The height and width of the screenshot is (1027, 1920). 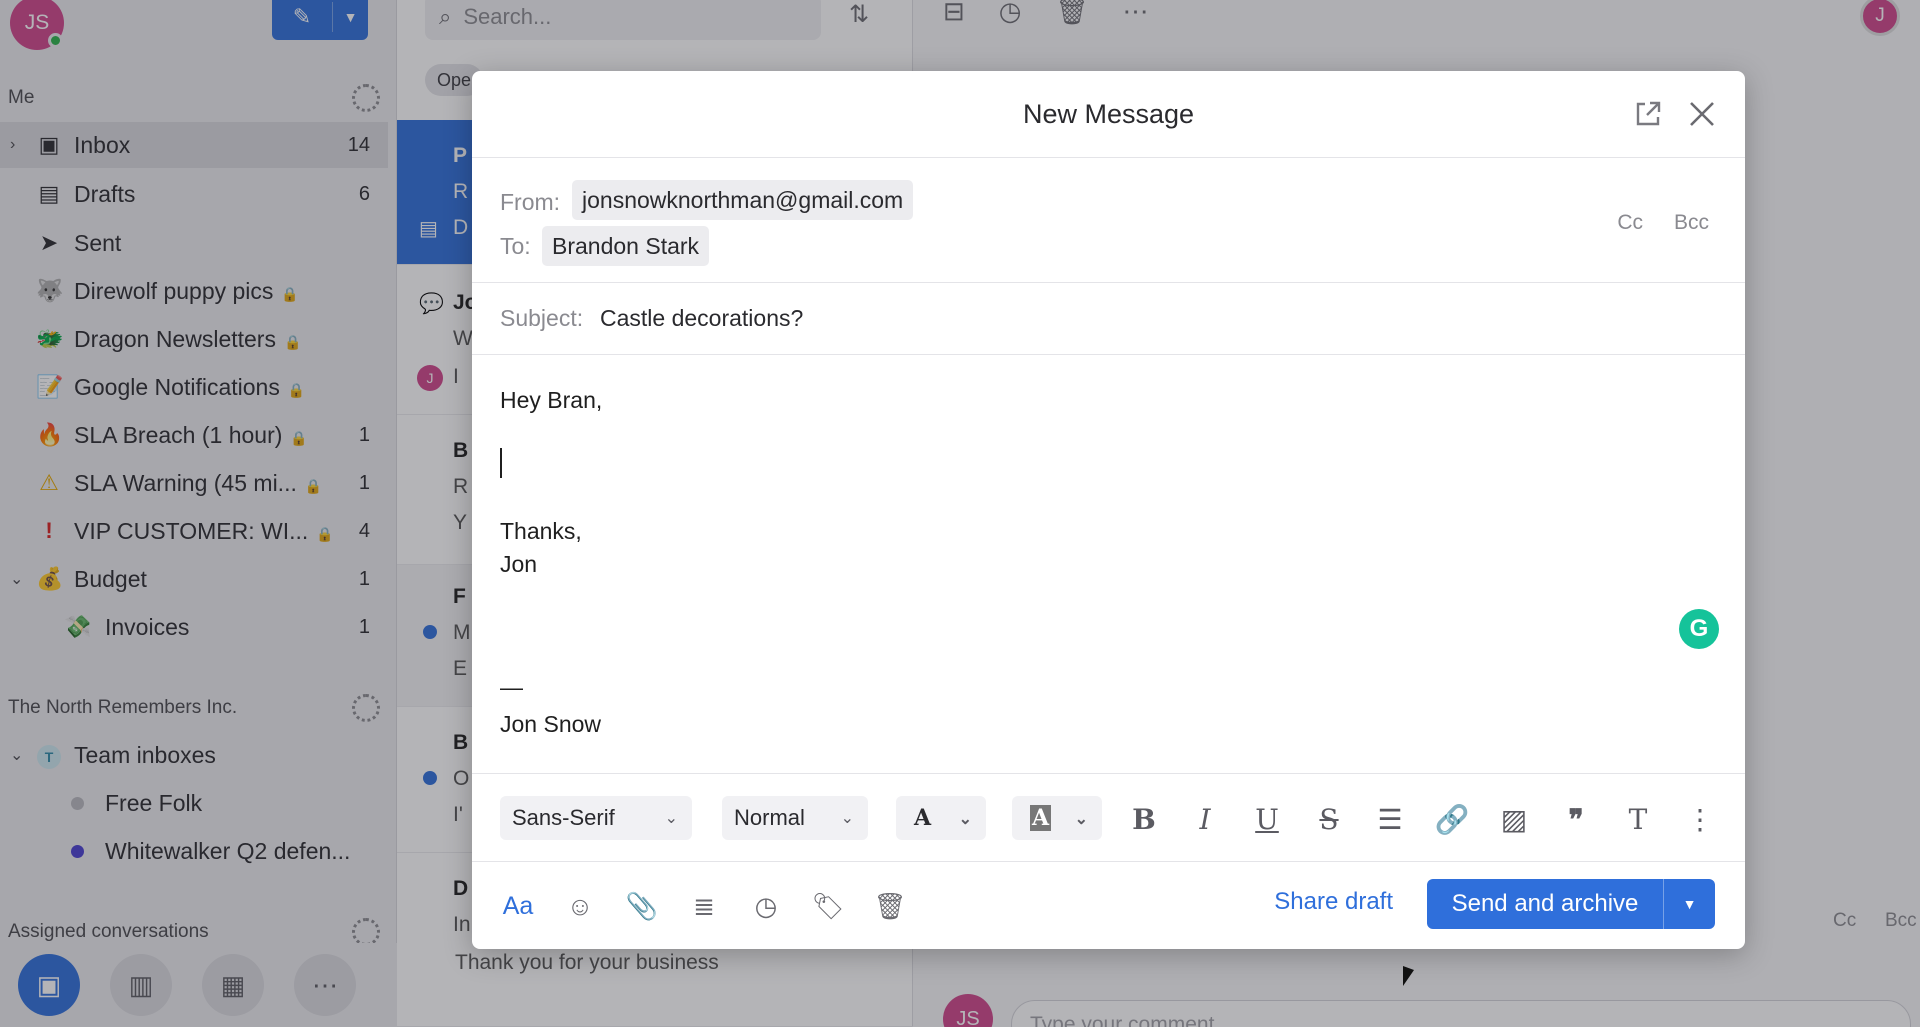 I want to click on italic-icon: I, so click(x=1205, y=820).